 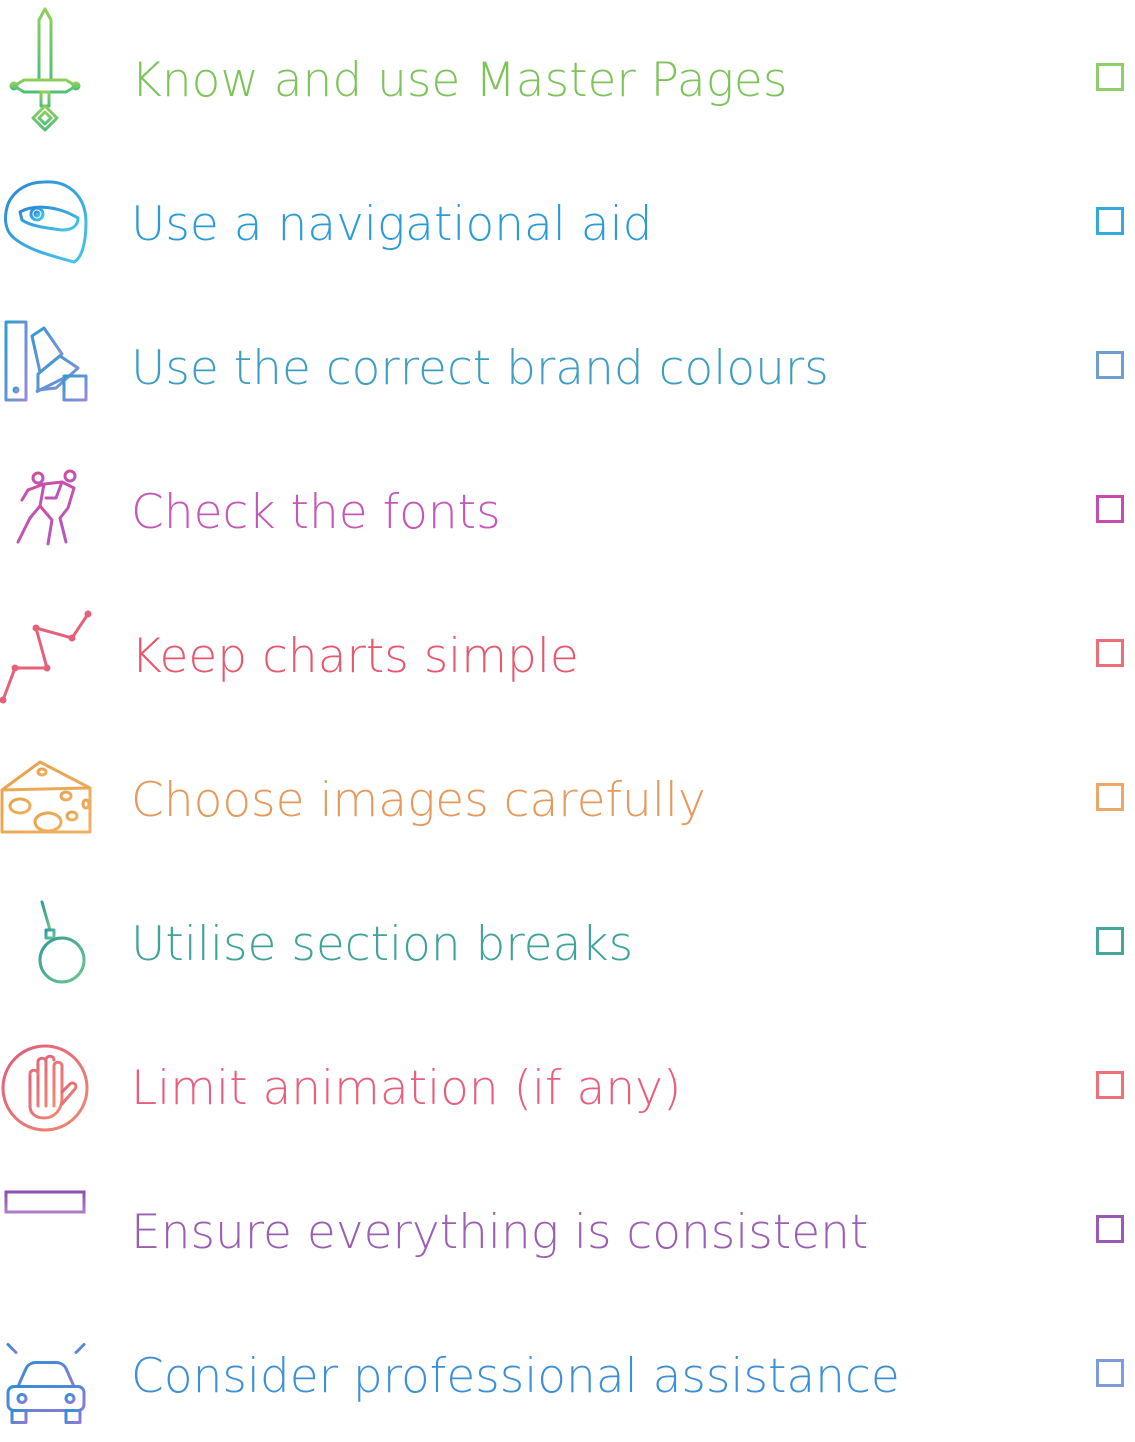 What do you see at coordinates (47, 508) in the screenshot?
I see `dancers-icon` at bounding box center [47, 508].